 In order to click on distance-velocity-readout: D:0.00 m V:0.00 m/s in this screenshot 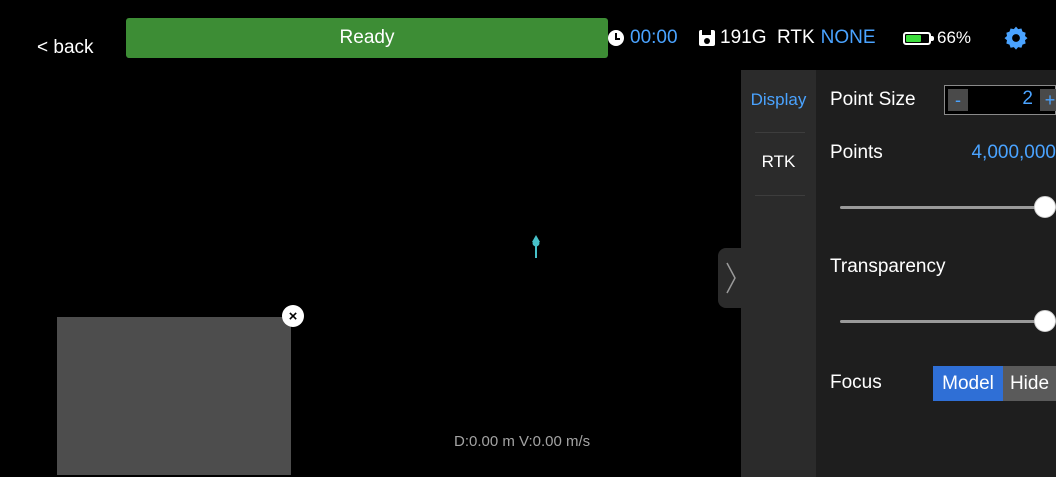, I will do `click(522, 441)`.